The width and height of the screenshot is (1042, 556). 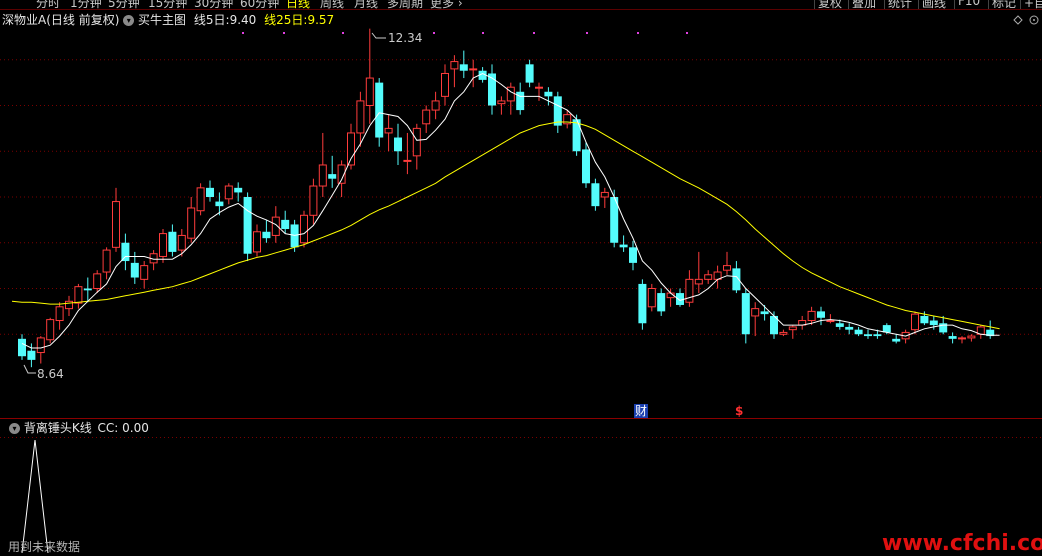 What do you see at coordinates (739, 411) in the screenshot?
I see `dividend-event-marker: $` at bounding box center [739, 411].